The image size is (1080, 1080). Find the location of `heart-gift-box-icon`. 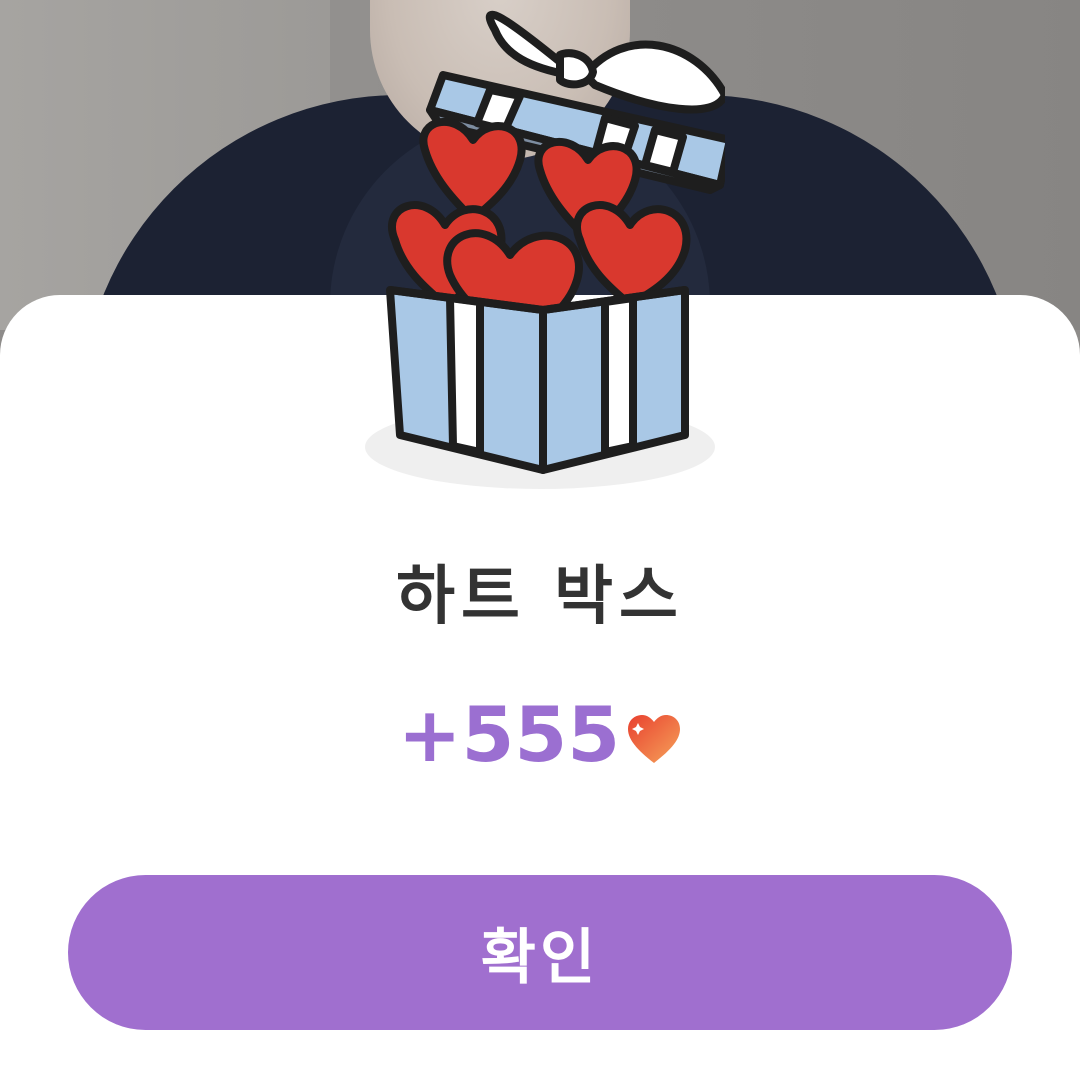

heart-gift-box-icon is located at coordinates (545, 249).